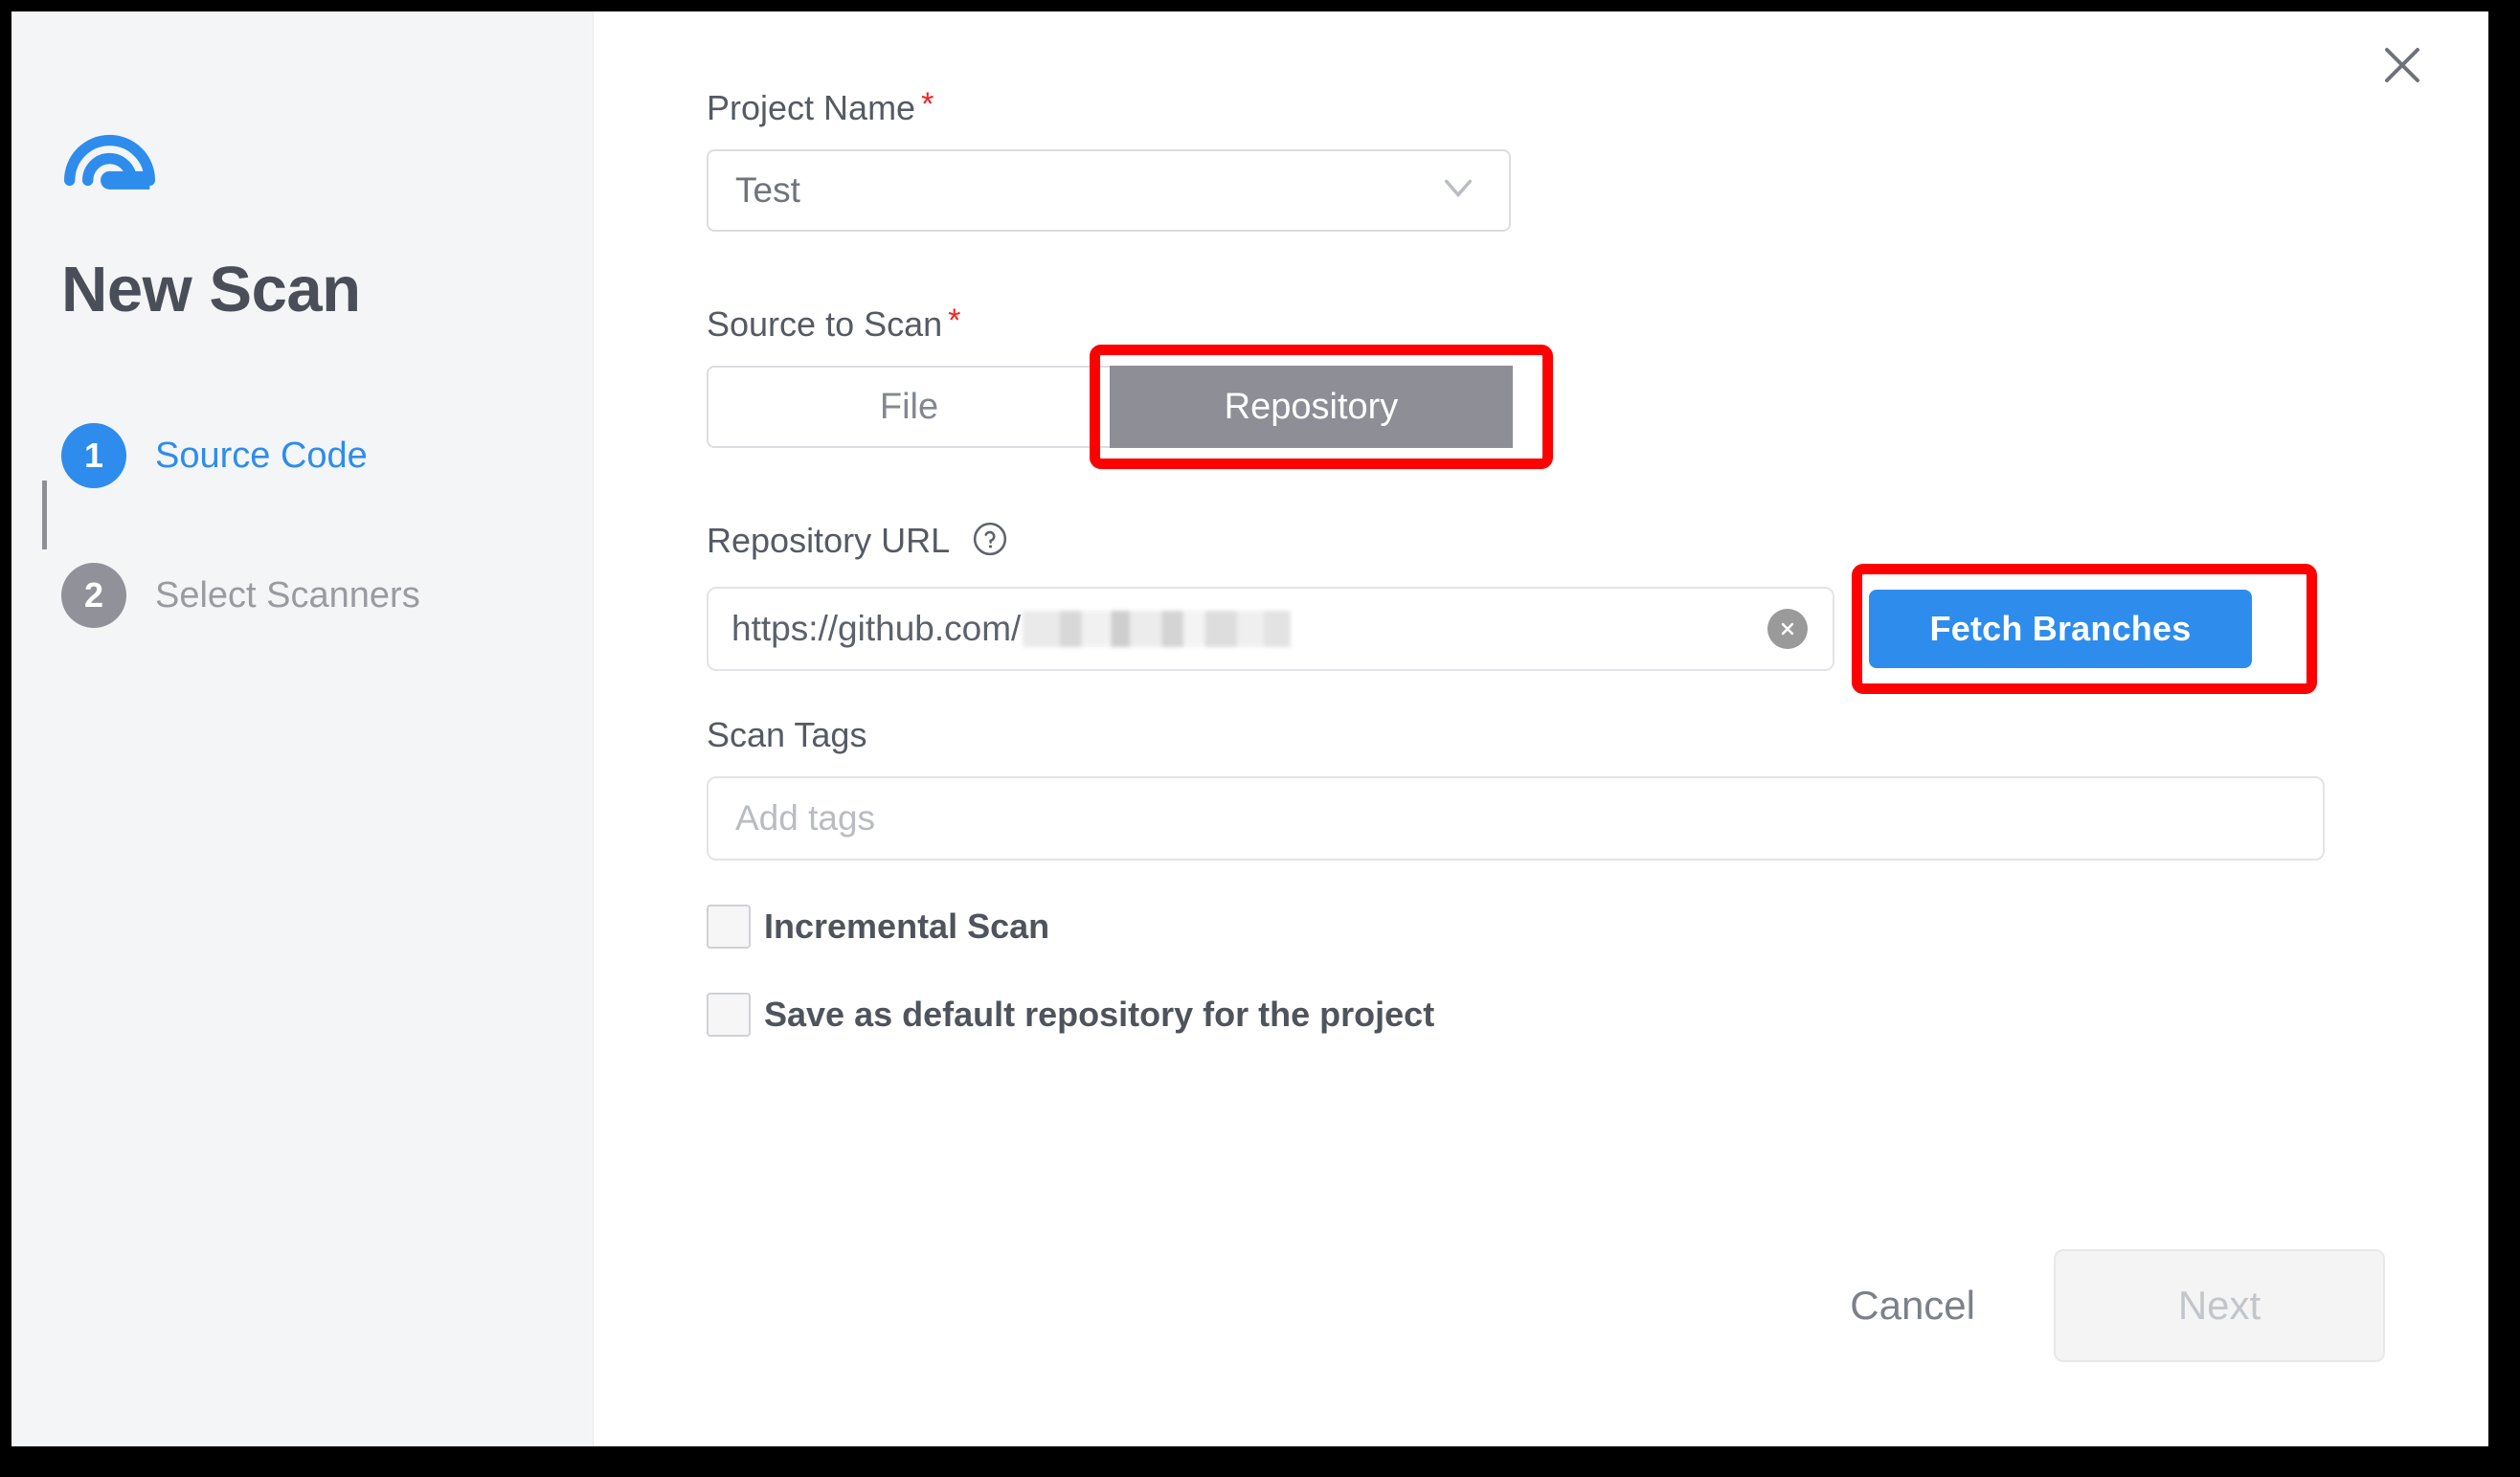 This screenshot has height=1477, width=2520. Describe the element at coordinates (1109, 190) in the screenshot. I see `project-name-select: Test` at that location.